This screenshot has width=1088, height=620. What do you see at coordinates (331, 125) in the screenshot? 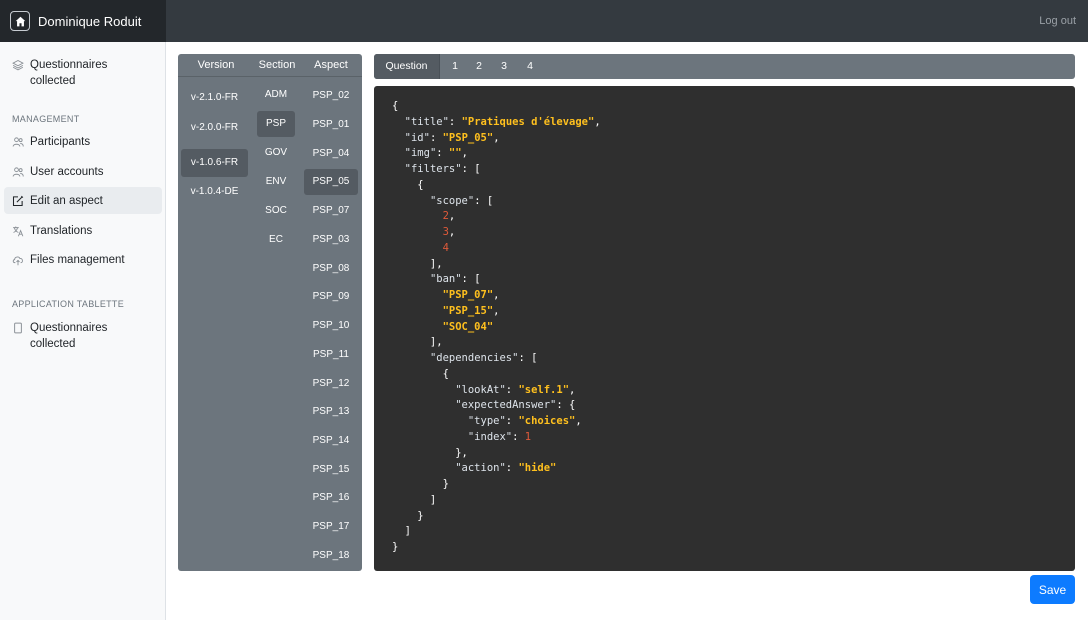
I see `aspect-item: PSP_01` at bounding box center [331, 125].